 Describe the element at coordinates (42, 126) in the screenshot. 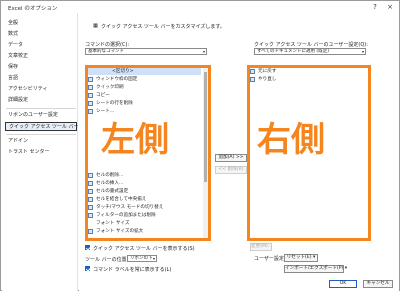

I see `sidebar-item-quick-access-toolbar: クイック アクセス ツール バー` at that location.